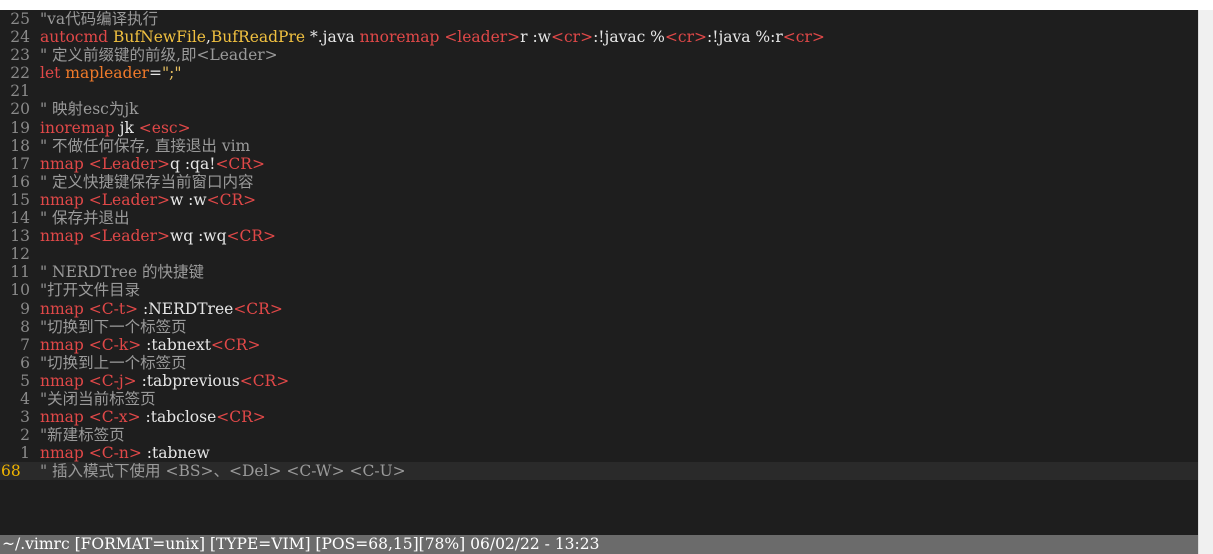 The width and height of the screenshot is (1213, 554). I want to click on line-number: 14, so click(20, 218).